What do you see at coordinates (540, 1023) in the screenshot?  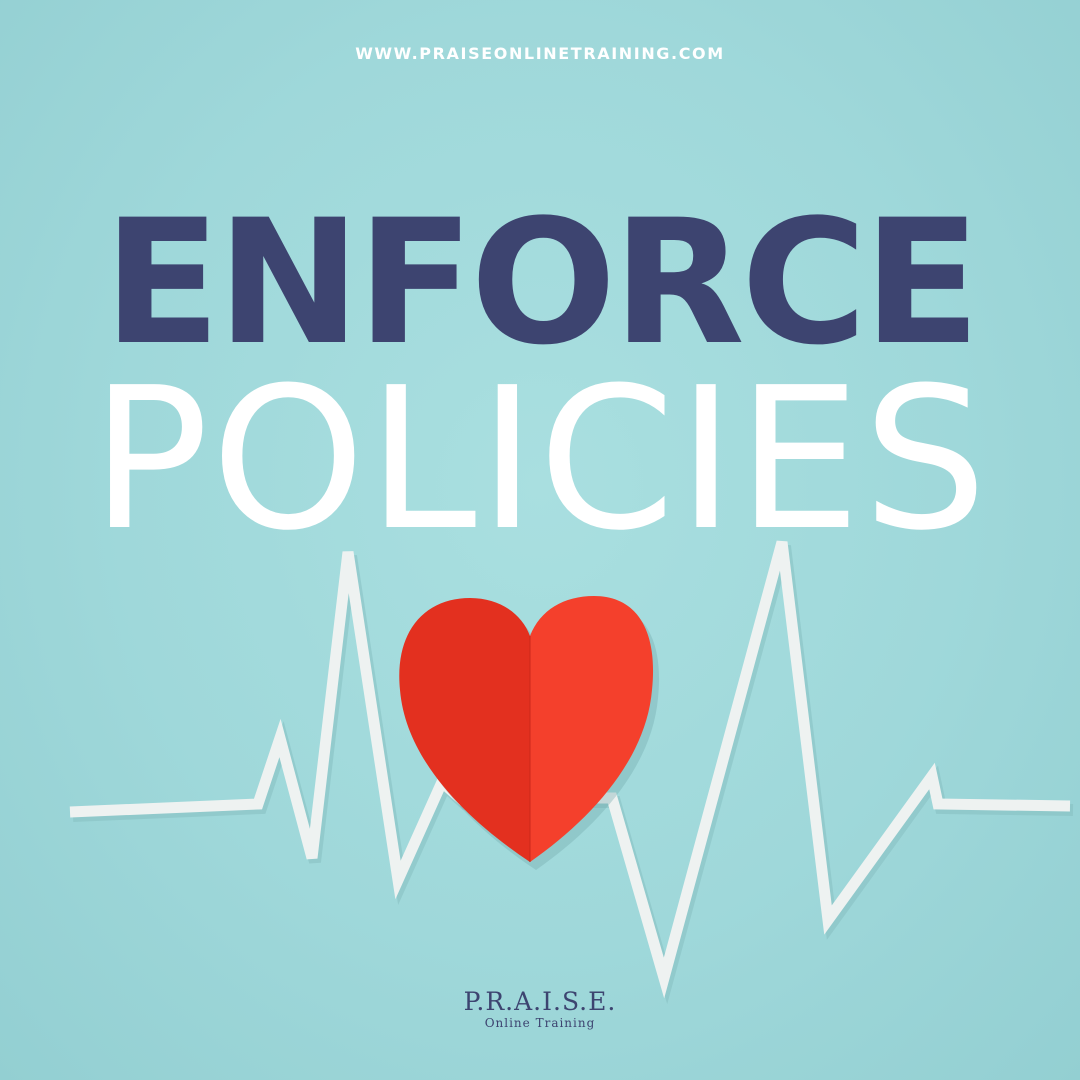 I see `logo-tagline: Online Training` at bounding box center [540, 1023].